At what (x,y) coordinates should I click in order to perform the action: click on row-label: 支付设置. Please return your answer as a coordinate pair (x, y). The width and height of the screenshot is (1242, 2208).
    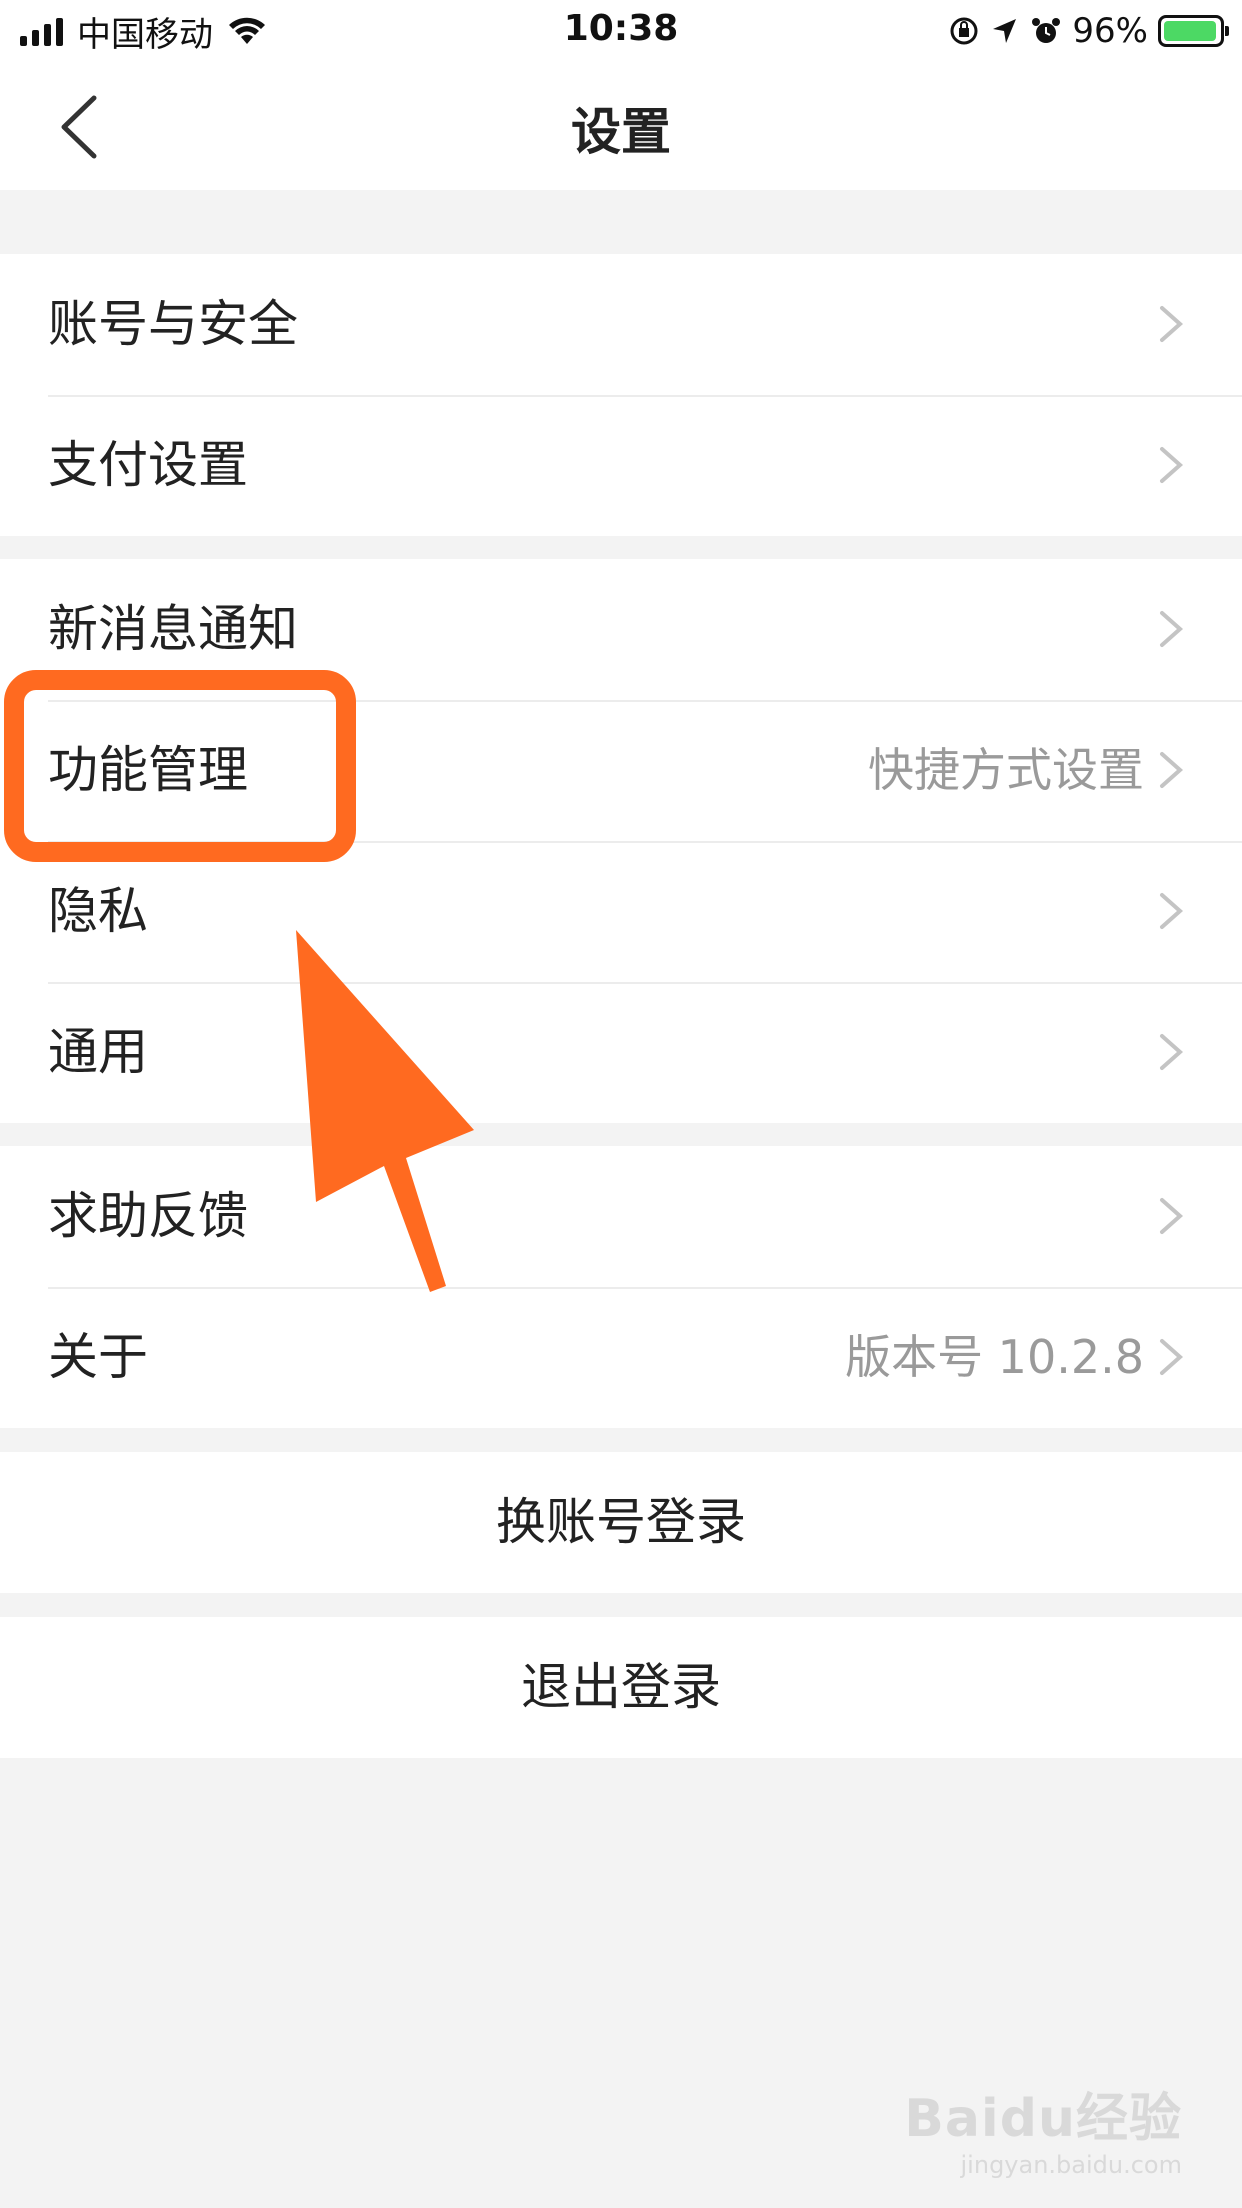
    Looking at the image, I should click on (148, 465).